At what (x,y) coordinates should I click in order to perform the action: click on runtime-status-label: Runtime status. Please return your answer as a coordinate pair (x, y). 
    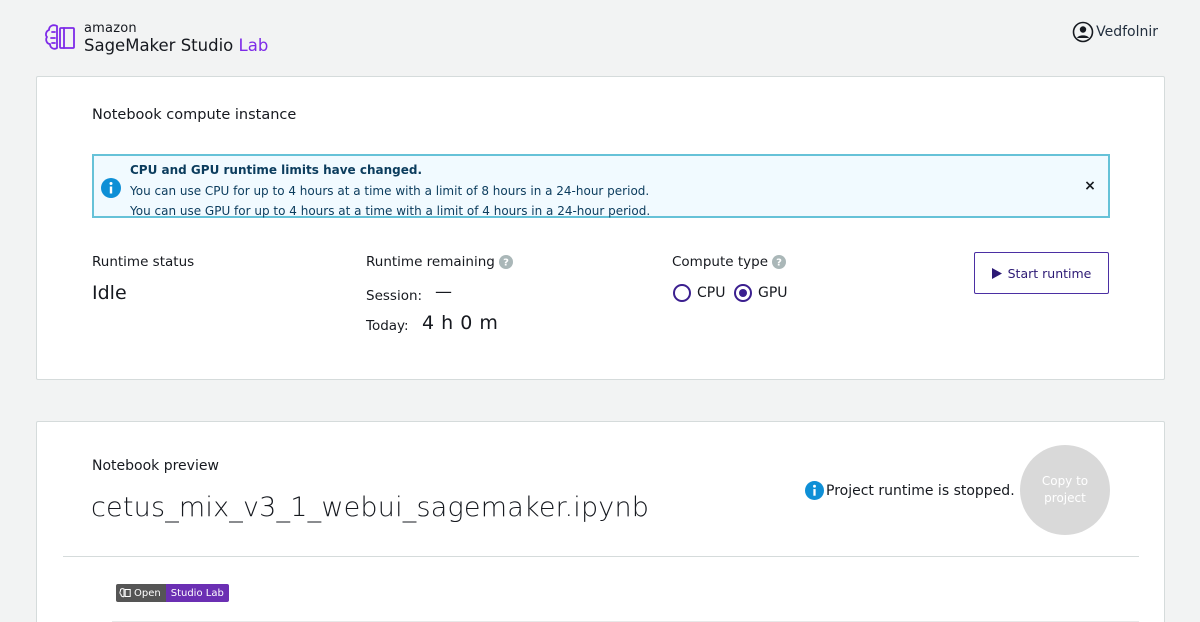
    Looking at the image, I should click on (143, 262).